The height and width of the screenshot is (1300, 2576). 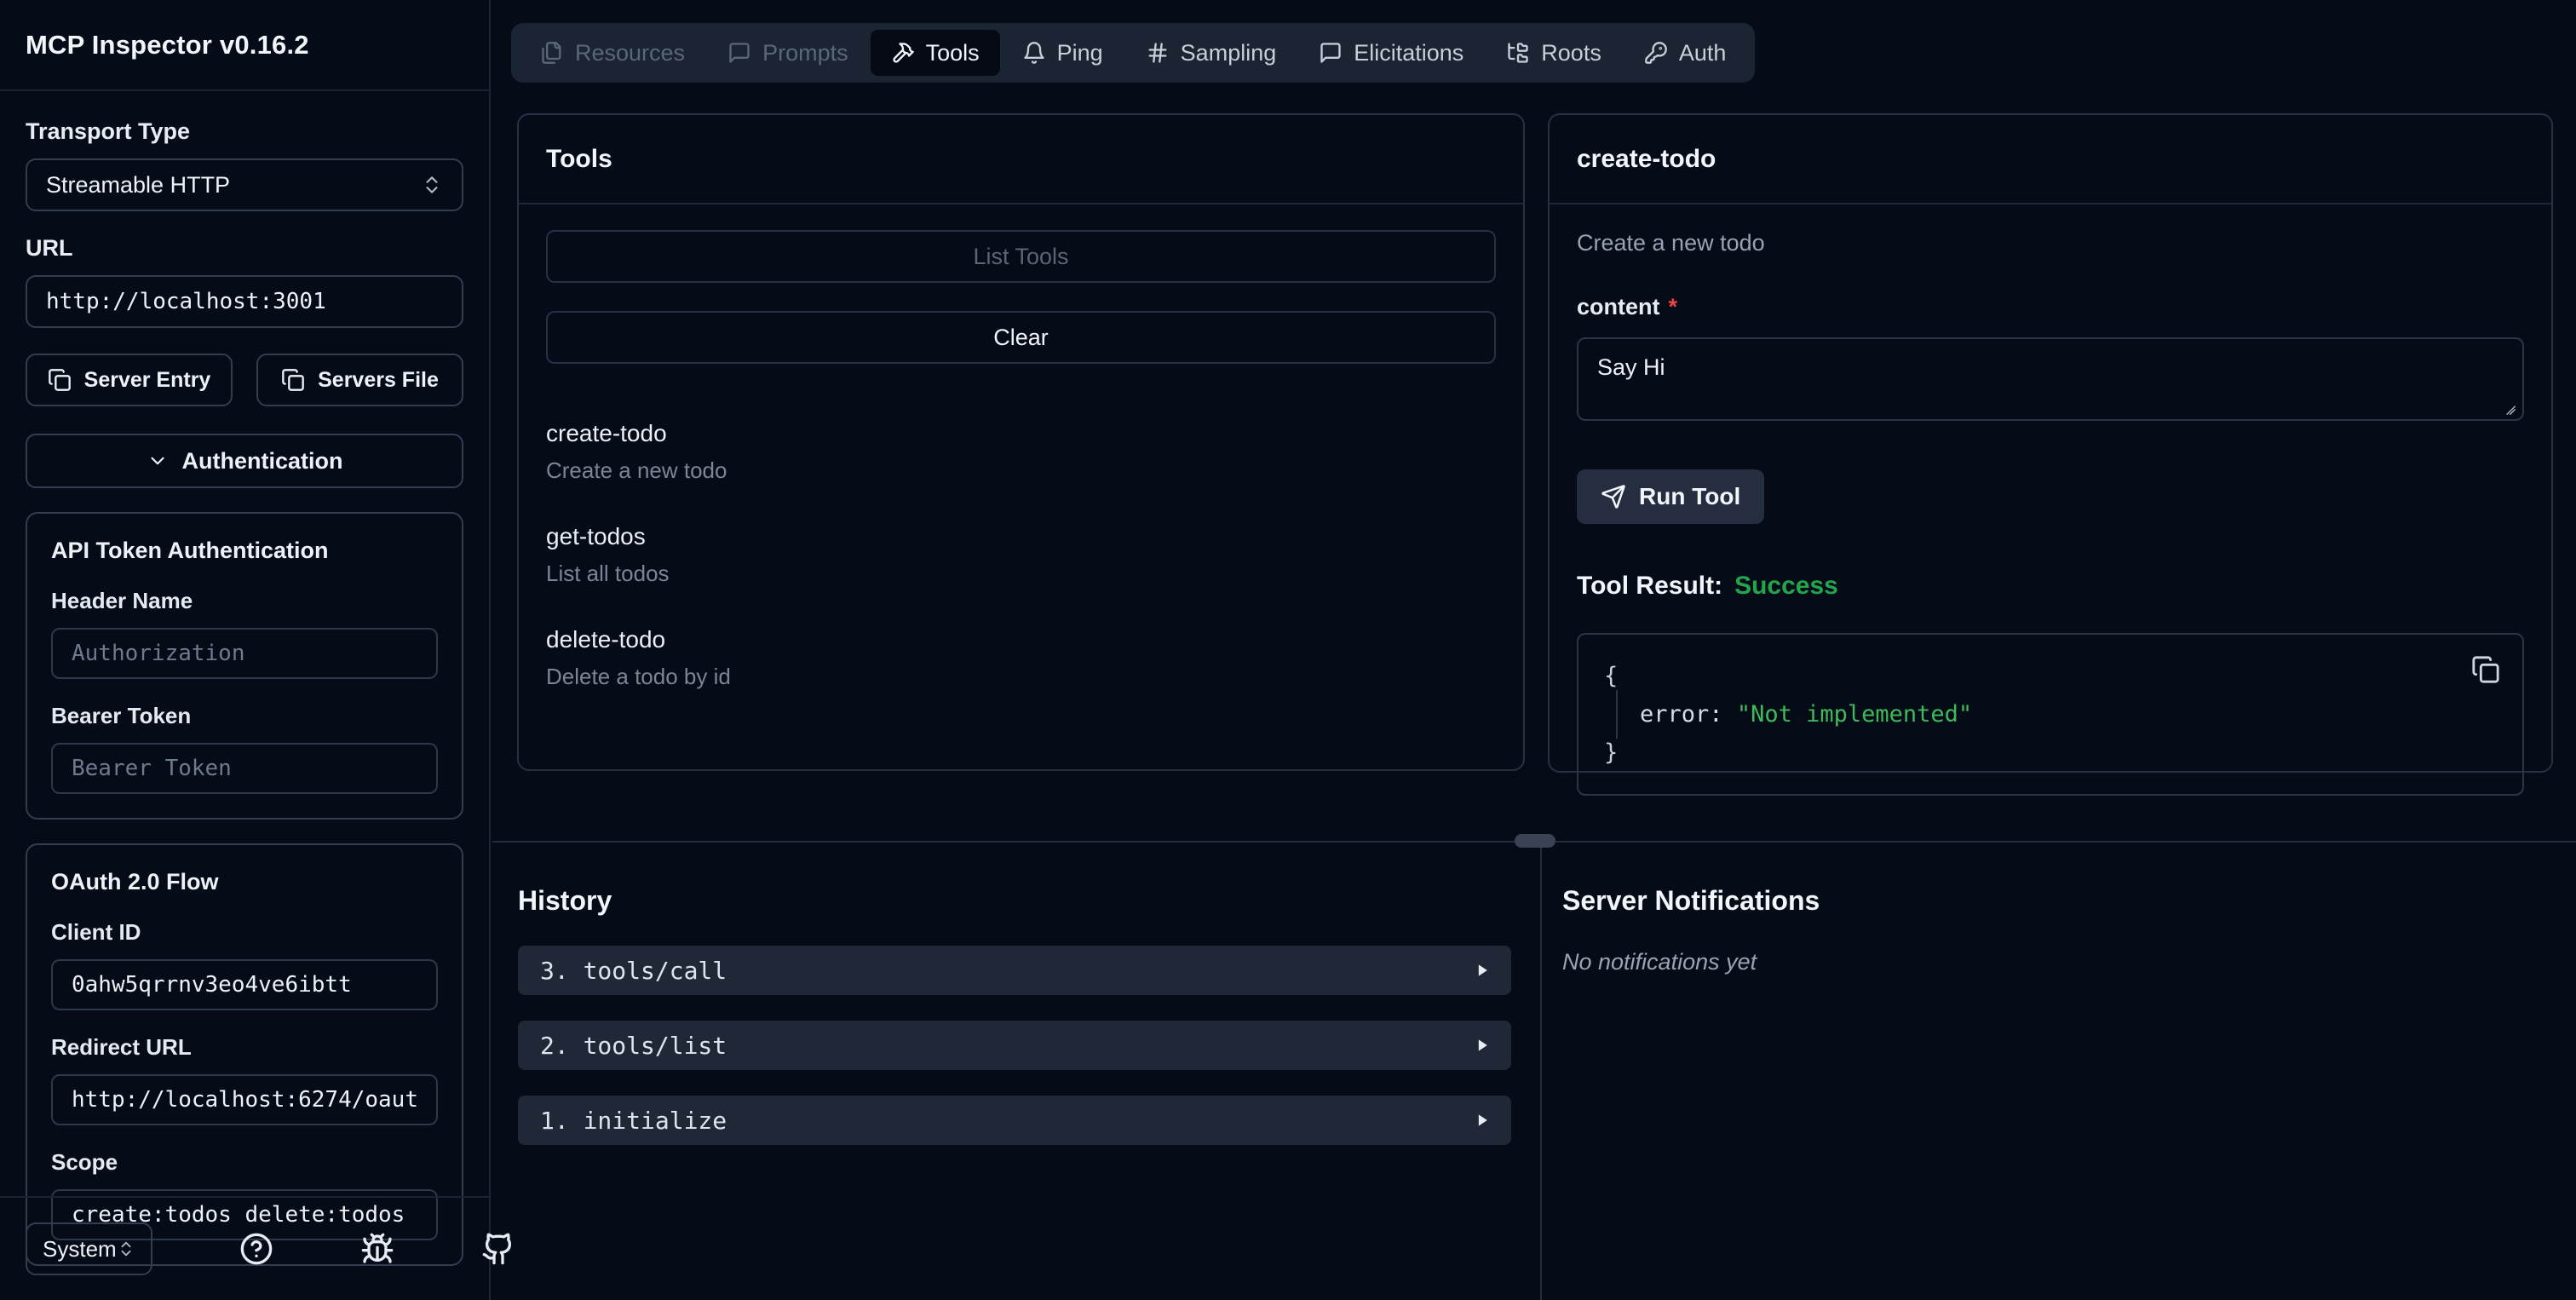 What do you see at coordinates (1021, 452) in the screenshot?
I see `tool-item-create-todo: create-todo Create a new todo` at bounding box center [1021, 452].